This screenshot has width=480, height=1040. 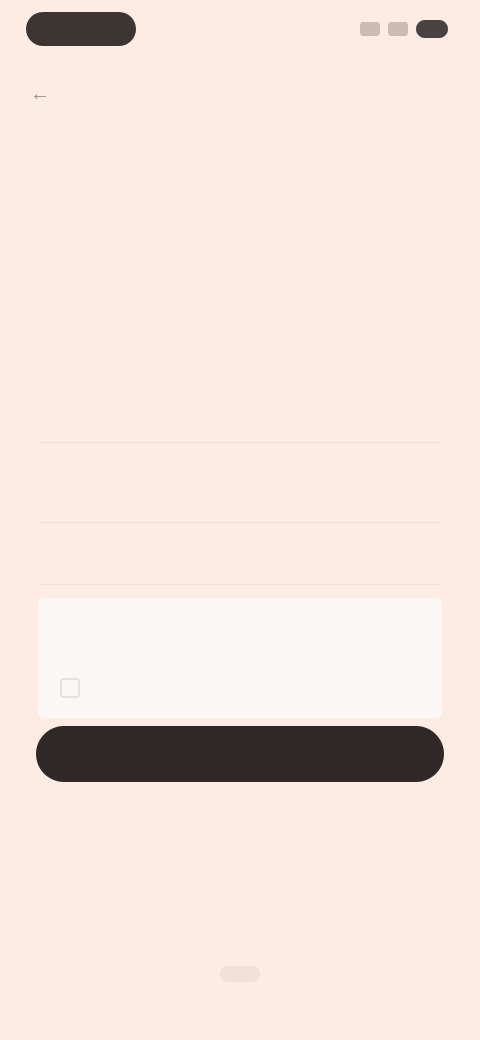 What do you see at coordinates (240, 974) in the screenshot?
I see `navigation-handle` at bounding box center [240, 974].